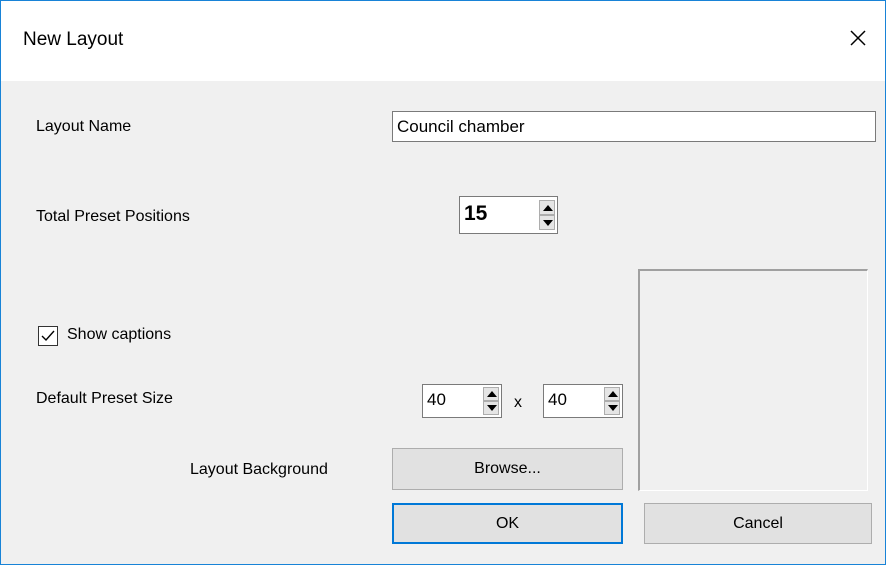 This screenshot has height=565, width=886. What do you see at coordinates (507, 523) in the screenshot?
I see `ok-button: OK` at bounding box center [507, 523].